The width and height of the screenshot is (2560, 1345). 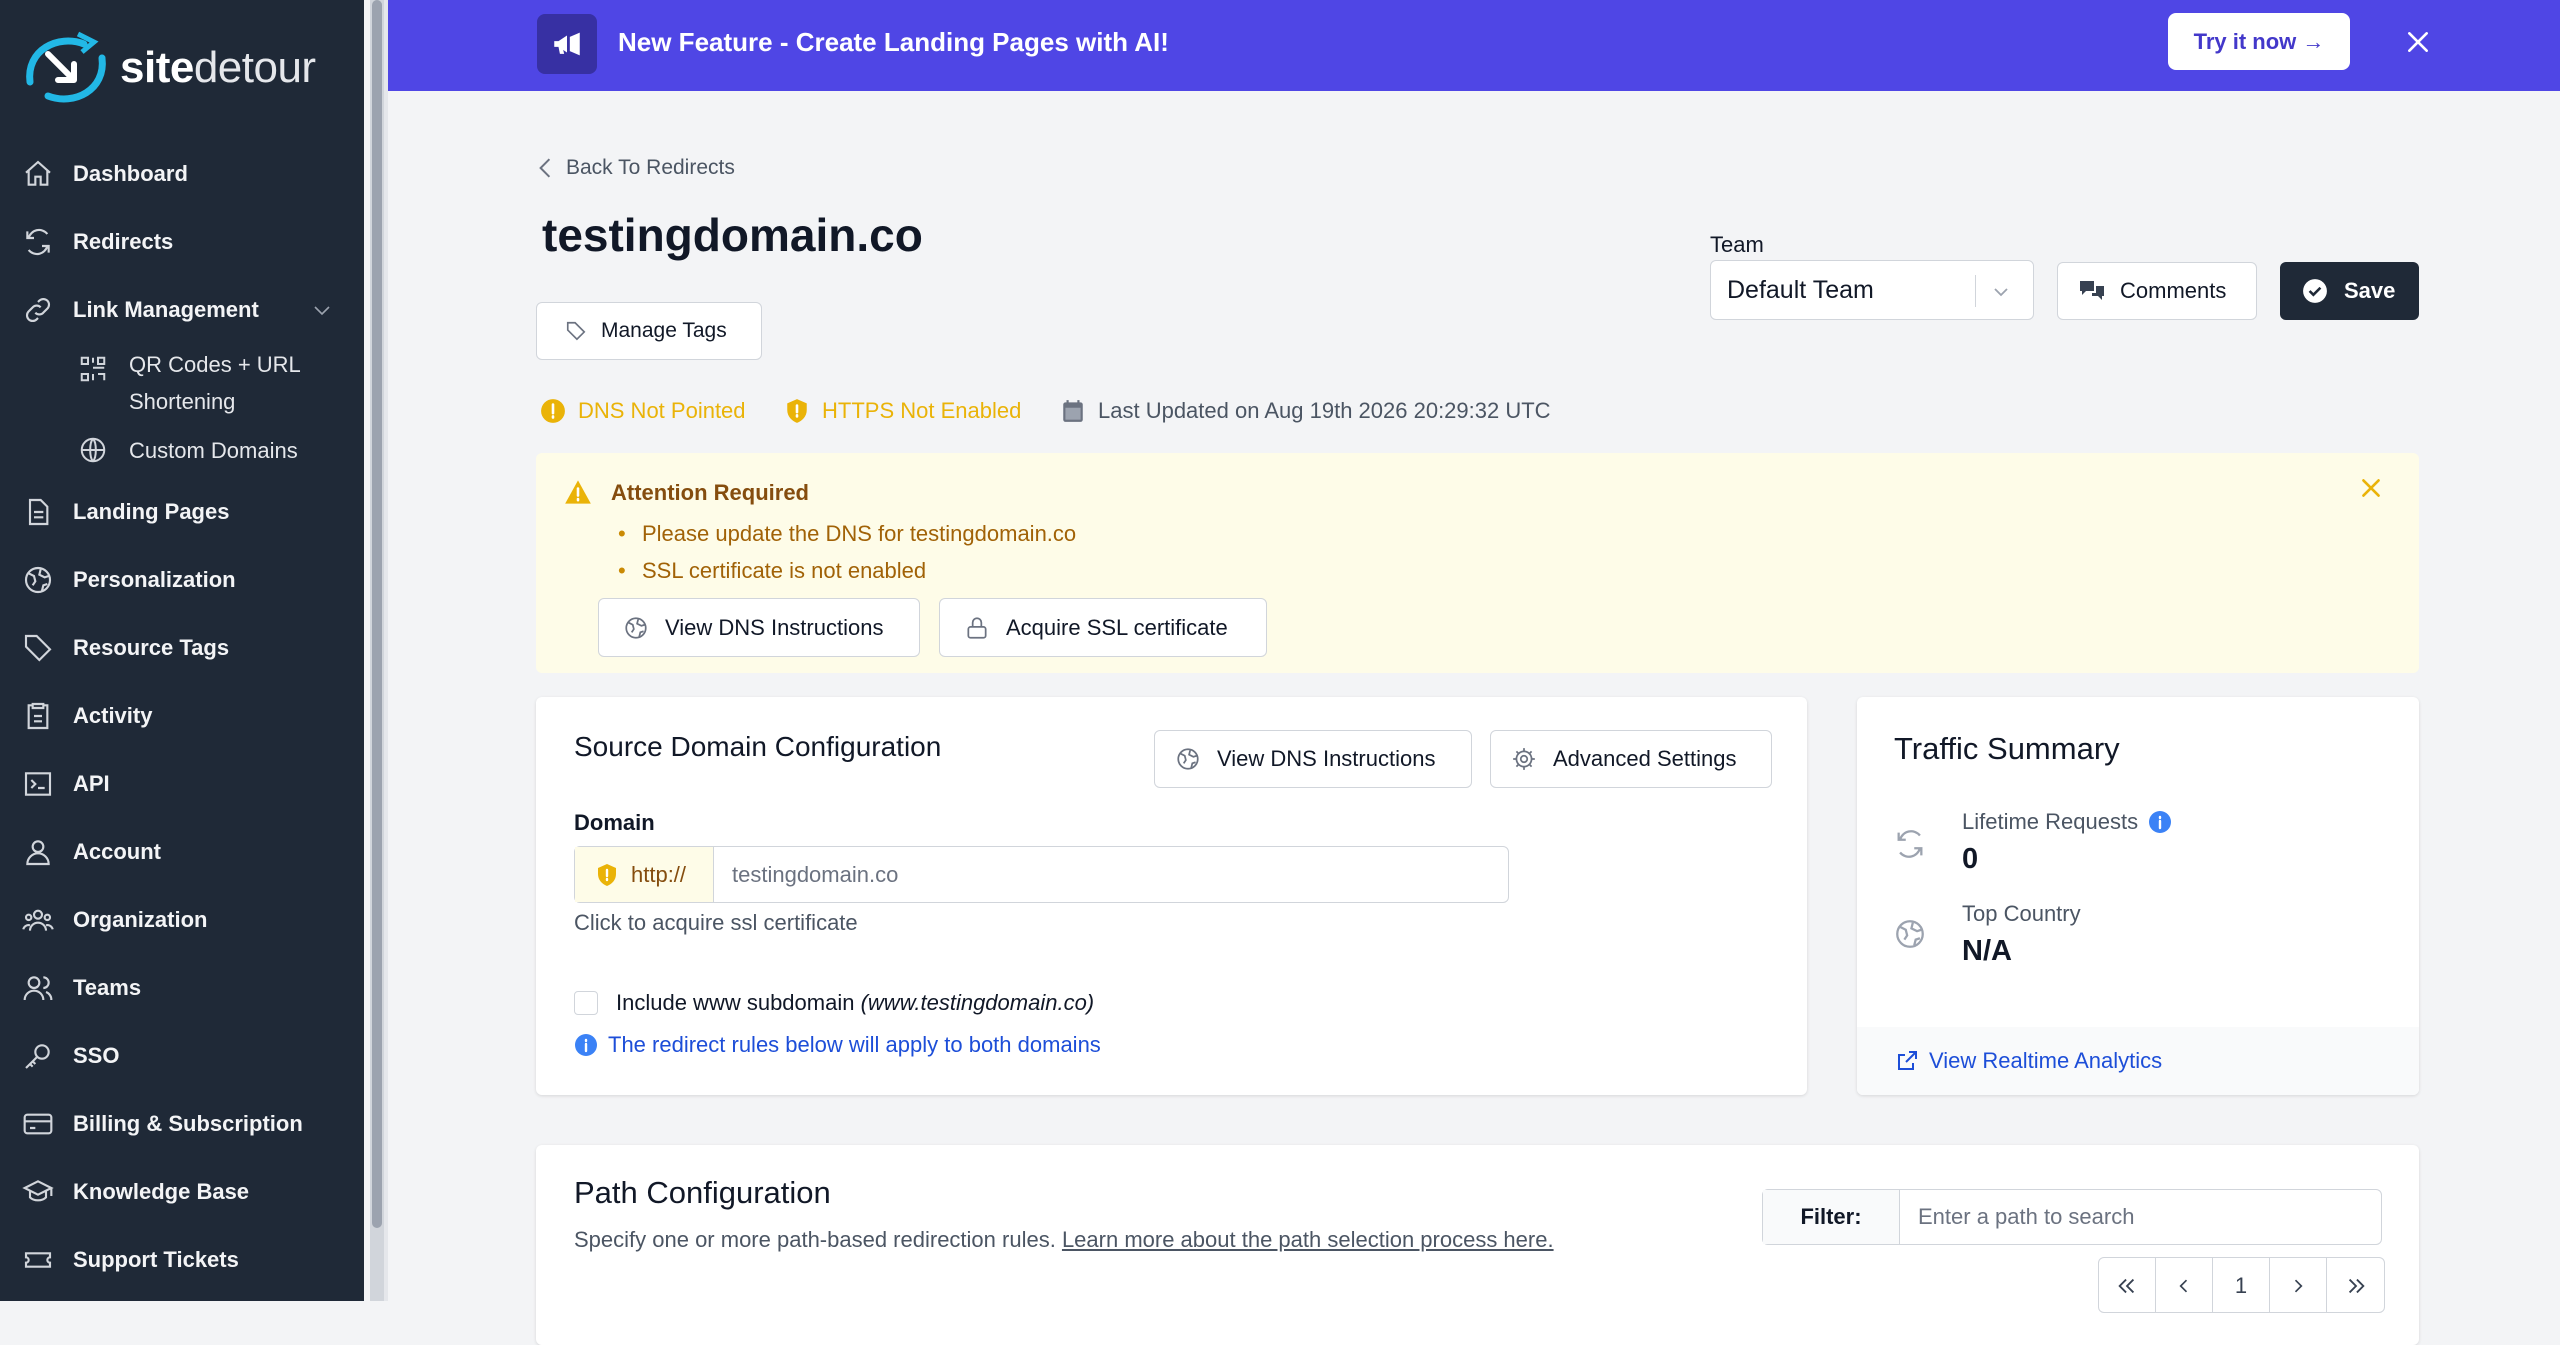 I want to click on logo-text-rest: detour, so click(x=254, y=67).